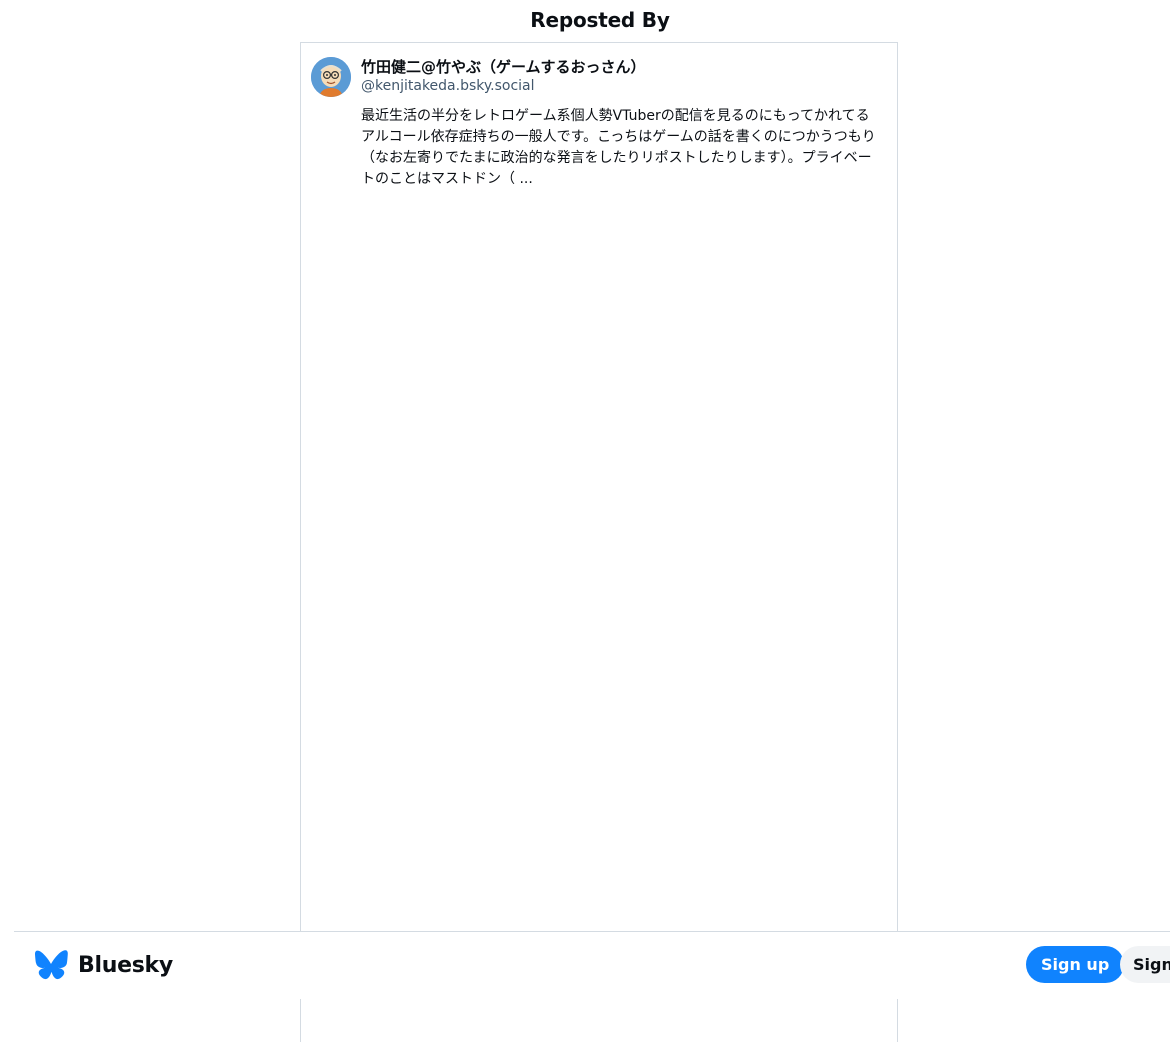  What do you see at coordinates (1145, 964) in the screenshot?
I see `sign-in-button: Sign in` at bounding box center [1145, 964].